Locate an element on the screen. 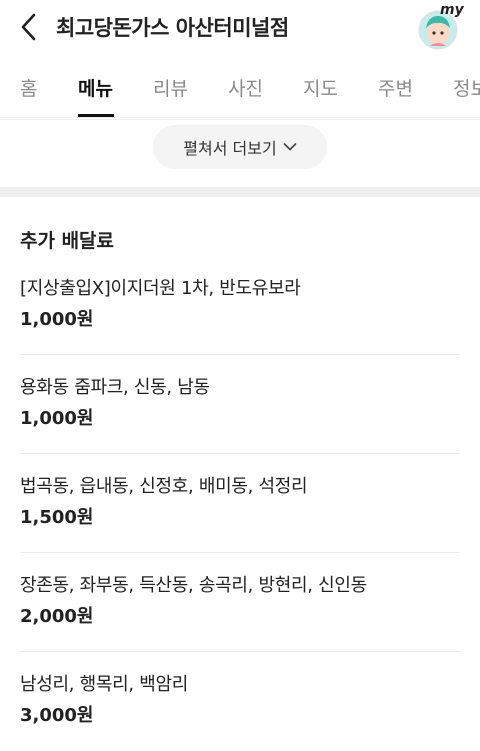 This screenshot has width=480, height=751. fee-area: 법곡동, 읍내동, 신정호, 배미동, 석정리 is located at coordinates (164, 486).